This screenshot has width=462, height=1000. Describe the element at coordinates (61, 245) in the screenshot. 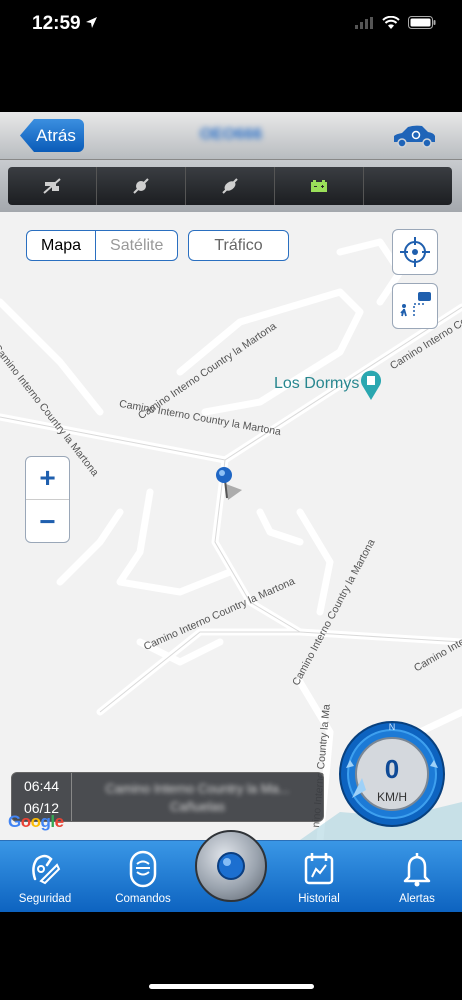

I see `map-type-standard: Mapa` at that location.